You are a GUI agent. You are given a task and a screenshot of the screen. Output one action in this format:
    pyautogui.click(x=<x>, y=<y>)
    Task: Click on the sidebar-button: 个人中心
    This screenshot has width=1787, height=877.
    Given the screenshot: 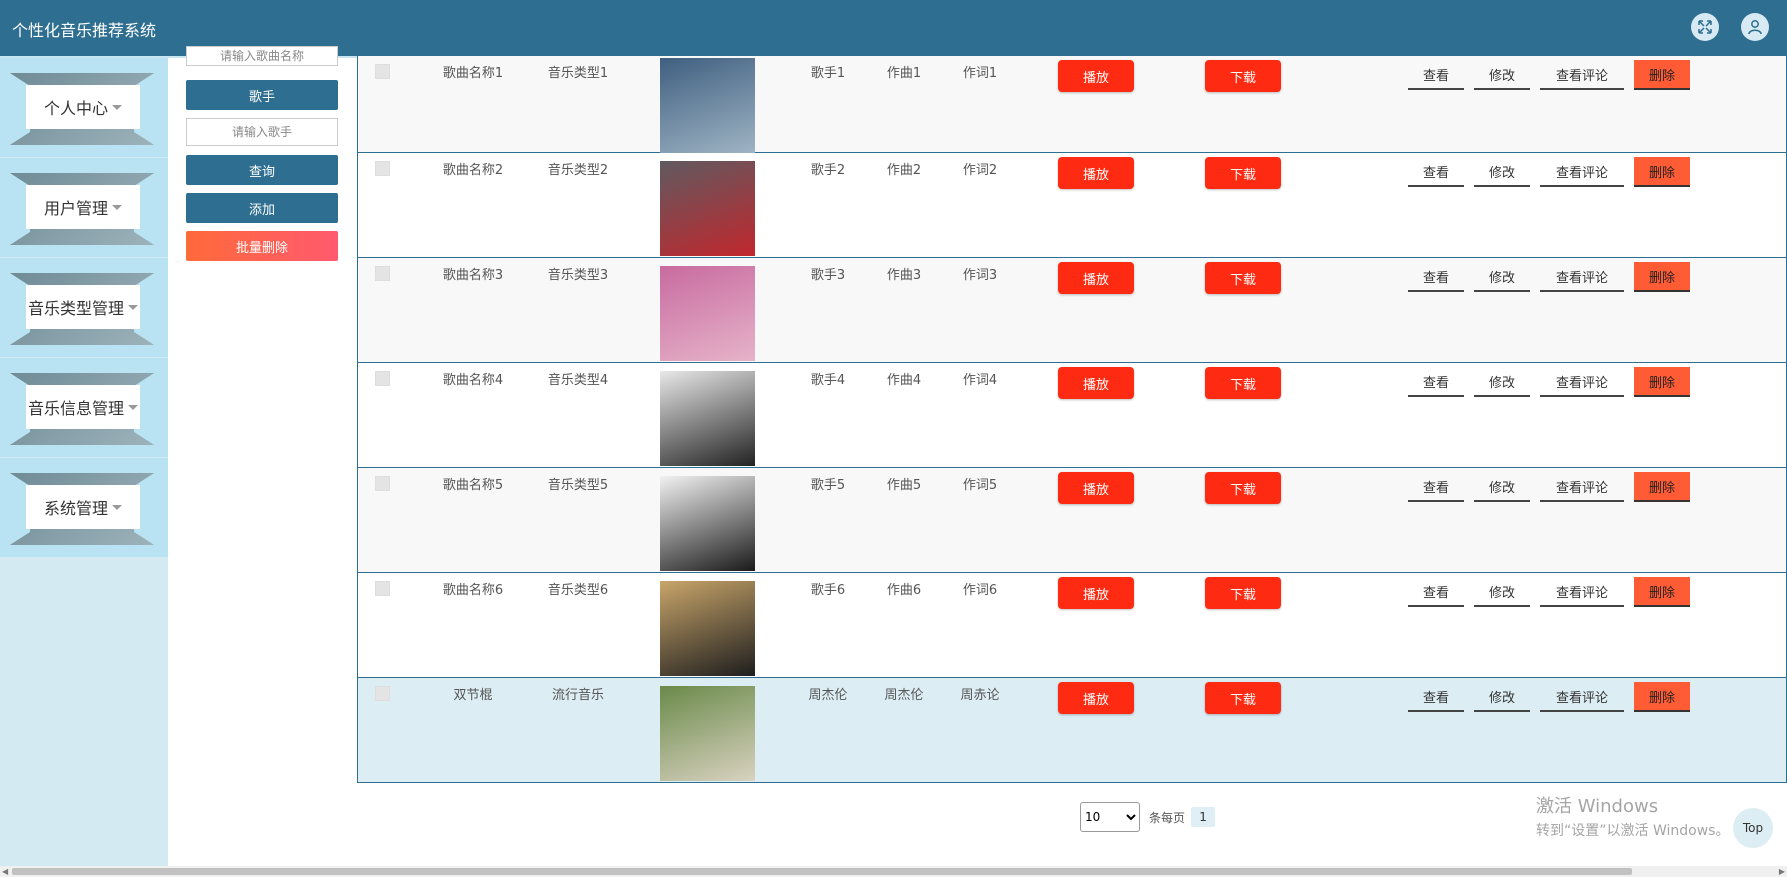 What is the action you would take?
    pyautogui.click(x=83, y=107)
    